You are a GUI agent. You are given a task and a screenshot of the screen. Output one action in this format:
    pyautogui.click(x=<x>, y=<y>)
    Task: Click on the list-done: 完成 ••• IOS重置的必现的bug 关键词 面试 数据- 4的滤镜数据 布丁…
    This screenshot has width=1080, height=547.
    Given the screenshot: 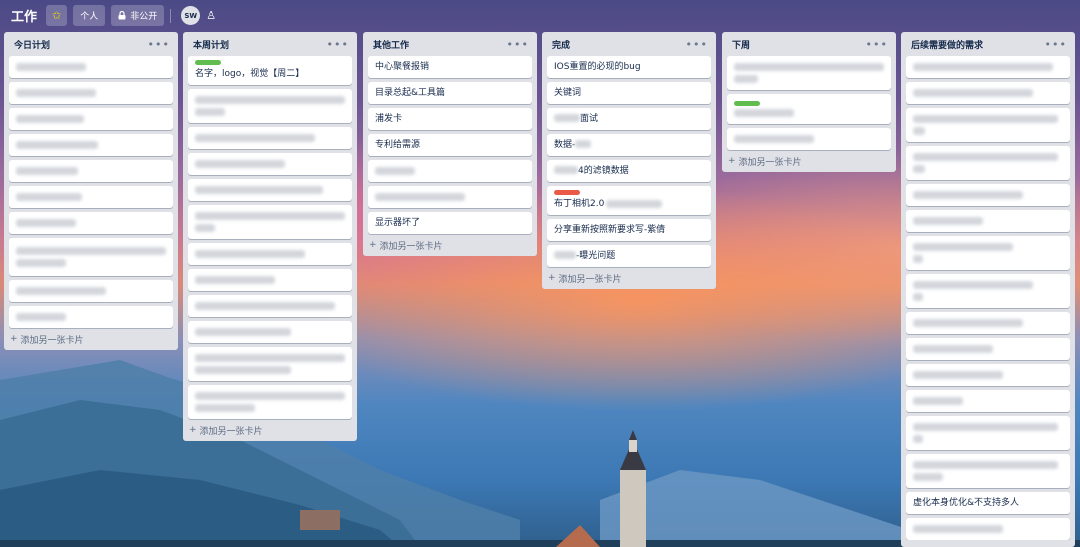 What is the action you would take?
    pyautogui.click(x=629, y=160)
    